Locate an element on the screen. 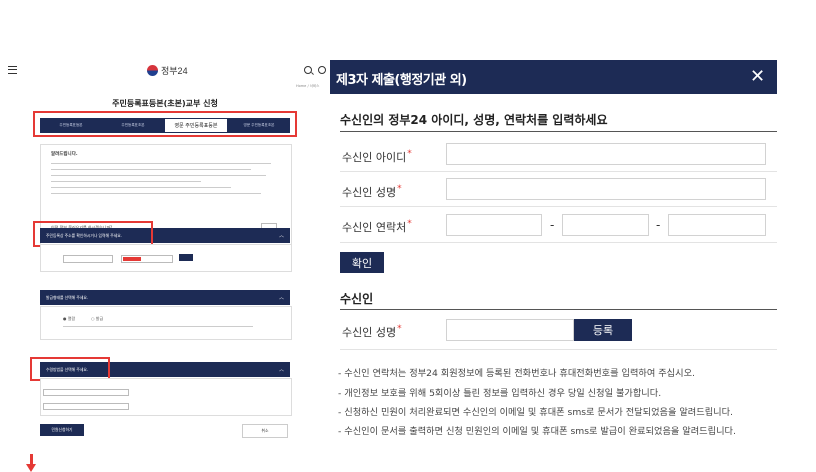 The height and width of the screenshot is (472, 816). recipient-id-input is located at coordinates (606, 154).